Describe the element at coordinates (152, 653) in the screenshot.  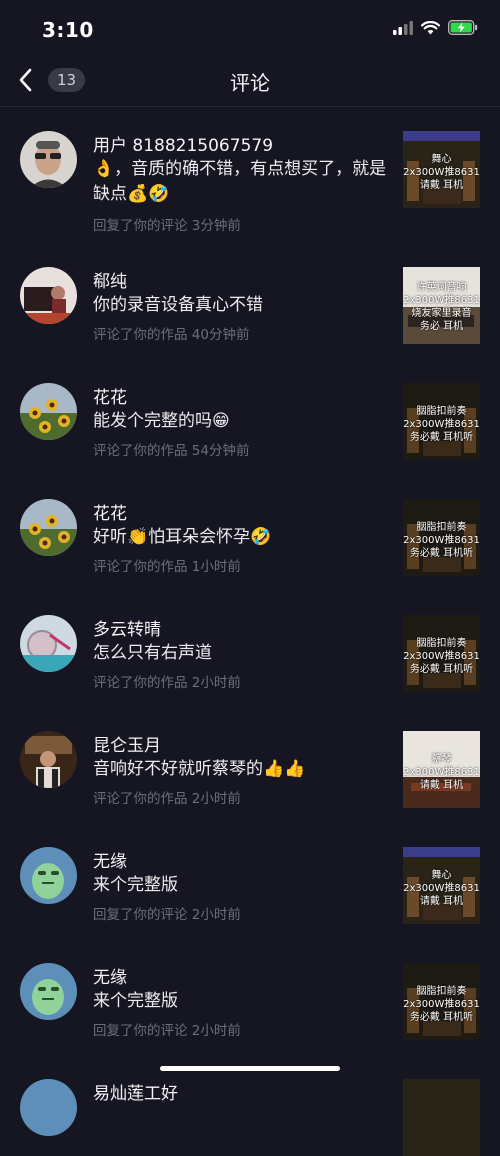
I see `comment-text: 怎么只有右声道` at that location.